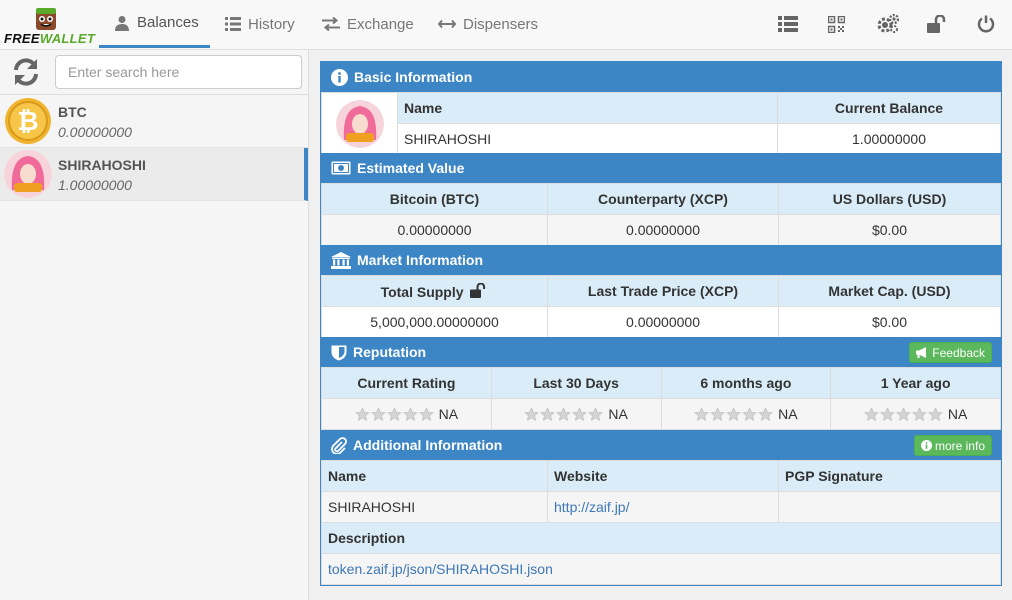  I want to click on asset-item-btc: ₿ BTC 0.00000000, so click(154, 121).